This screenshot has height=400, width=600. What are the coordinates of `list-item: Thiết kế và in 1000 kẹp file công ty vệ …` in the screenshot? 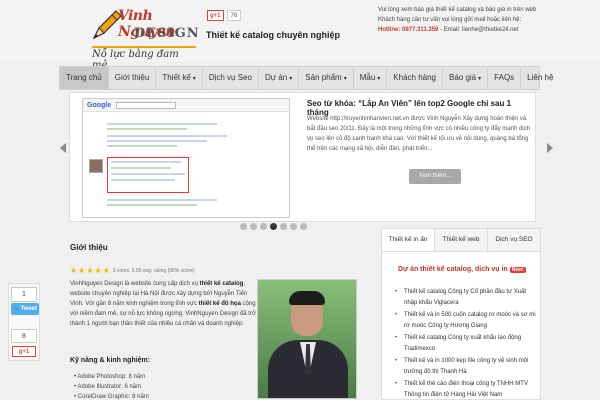 It's located at (465, 367).